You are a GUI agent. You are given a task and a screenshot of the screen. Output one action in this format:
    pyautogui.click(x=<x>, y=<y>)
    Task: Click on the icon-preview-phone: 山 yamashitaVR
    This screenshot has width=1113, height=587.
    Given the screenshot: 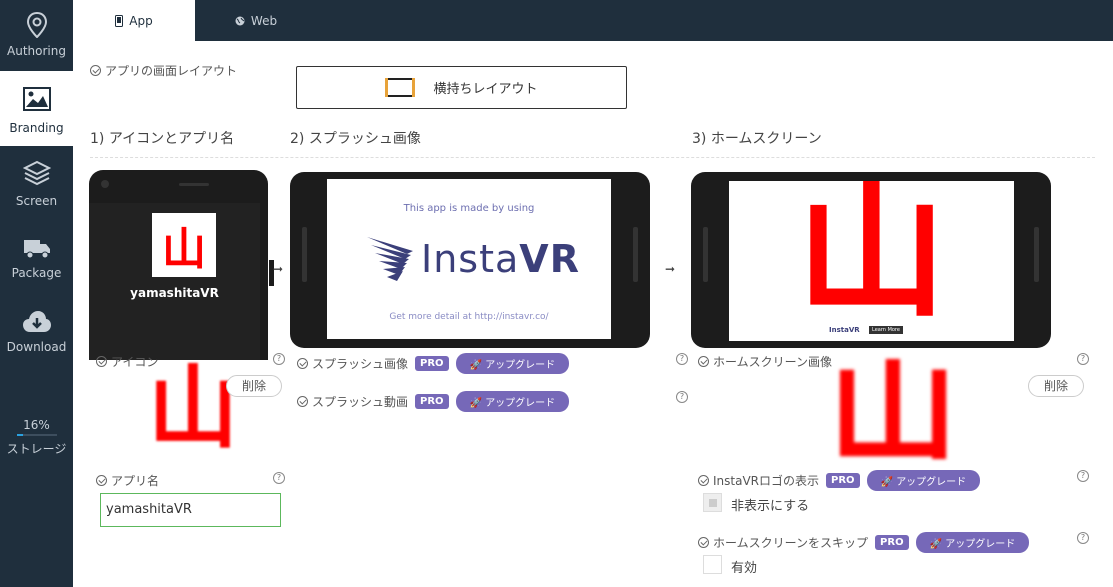 What is the action you would take?
    pyautogui.click(x=181, y=265)
    